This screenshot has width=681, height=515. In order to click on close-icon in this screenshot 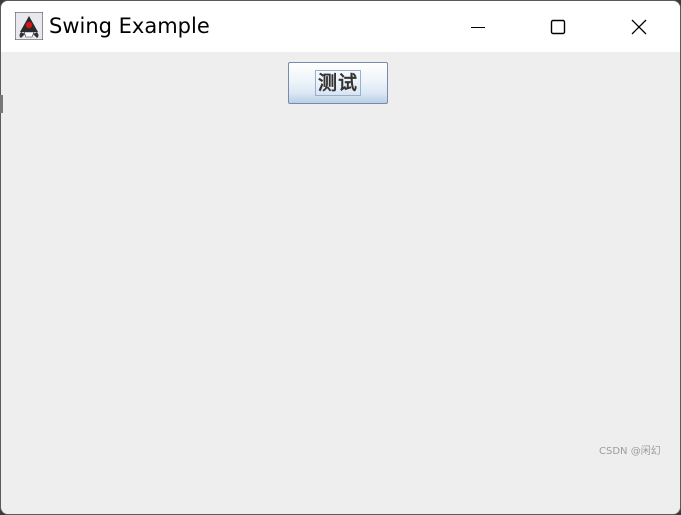, I will do `click(639, 26)`.